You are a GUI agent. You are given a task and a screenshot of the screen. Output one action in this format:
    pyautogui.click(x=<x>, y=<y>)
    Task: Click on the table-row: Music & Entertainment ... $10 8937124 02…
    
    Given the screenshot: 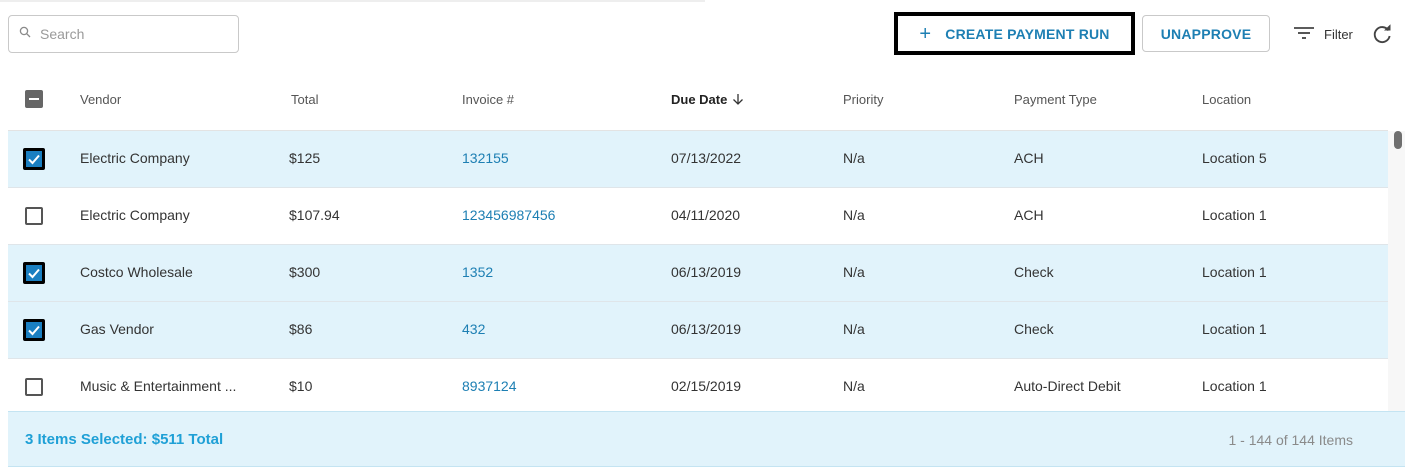 What is the action you would take?
    pyautogui.click(x=698, y=387)
    